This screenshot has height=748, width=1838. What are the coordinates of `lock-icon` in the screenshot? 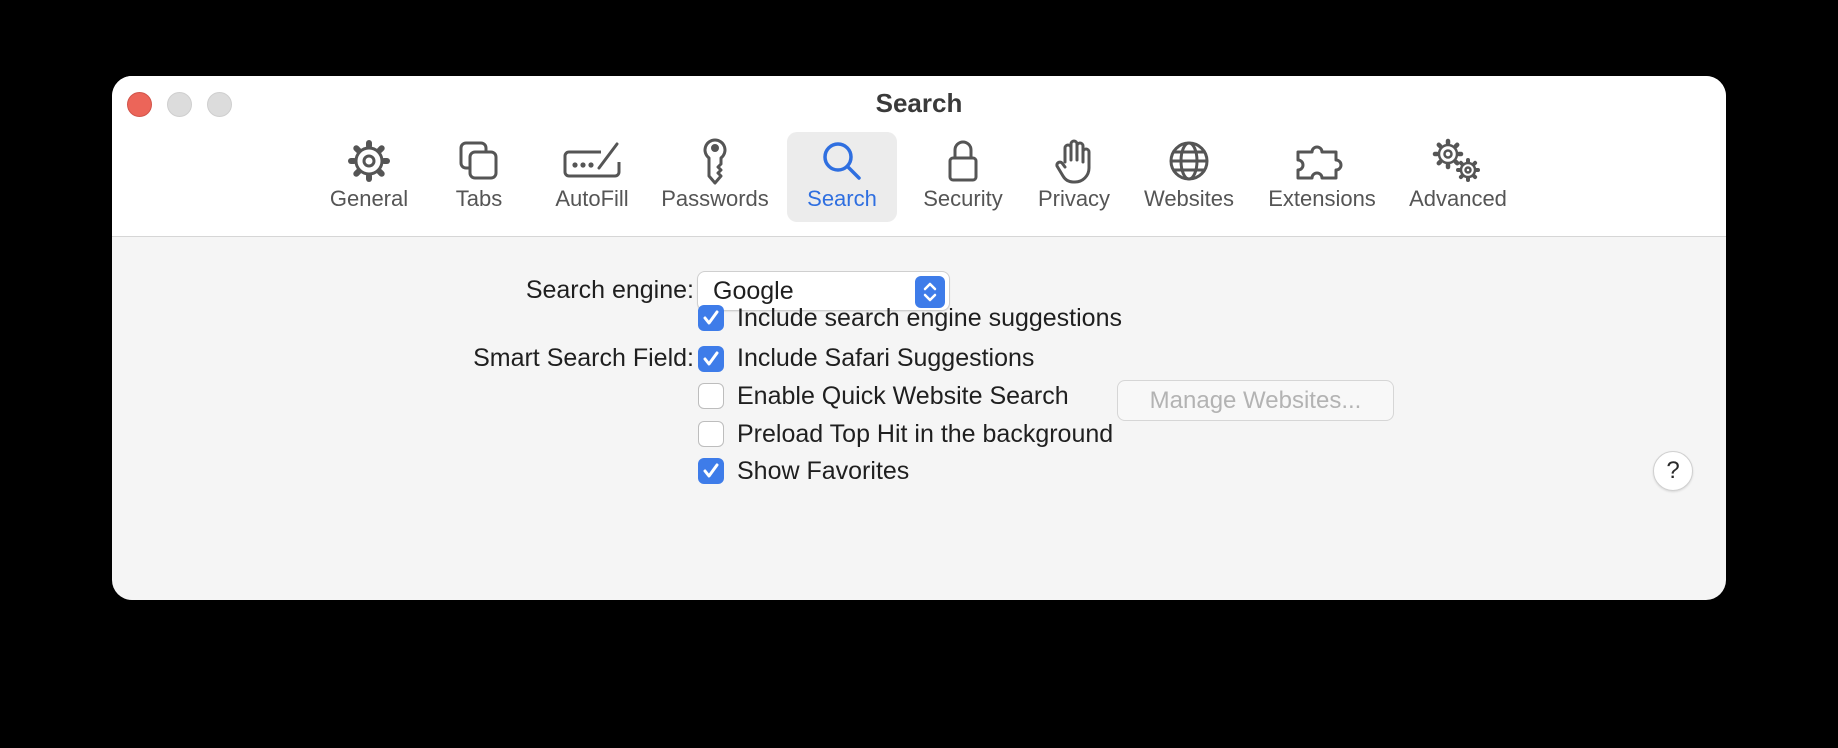 It's located at (963, 161).